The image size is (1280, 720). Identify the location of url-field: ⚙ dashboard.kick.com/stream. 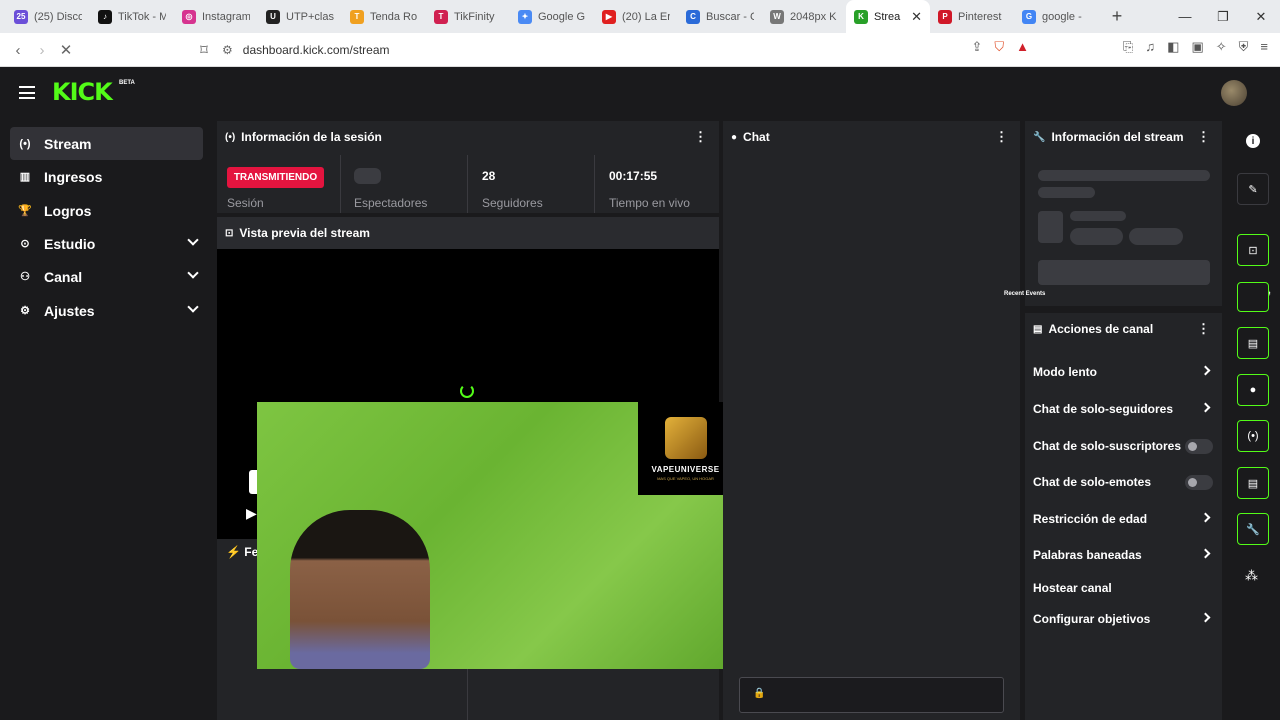
(617, 50).